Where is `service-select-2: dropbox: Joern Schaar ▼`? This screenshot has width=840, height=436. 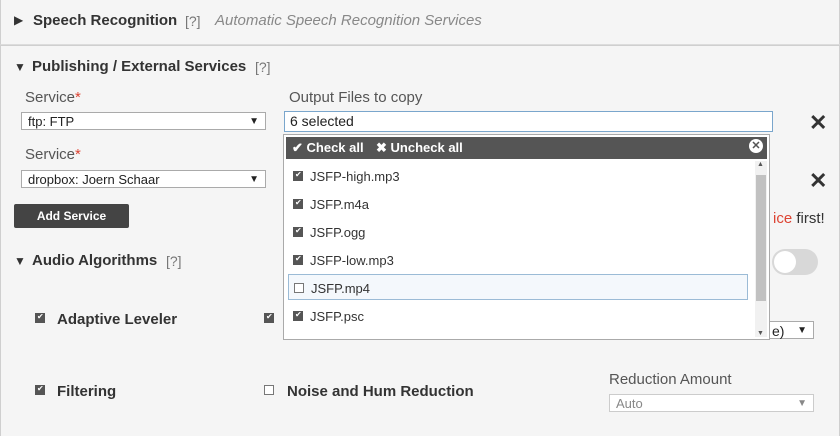
service-select-2: dropbox: Joern Schaar ▼ is located at coordinates (143, 179).